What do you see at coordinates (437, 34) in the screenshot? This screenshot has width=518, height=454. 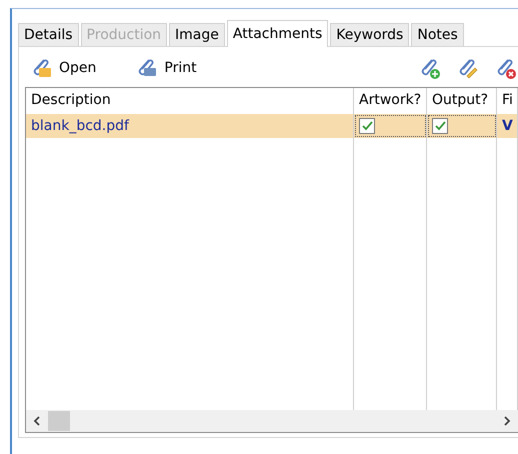 I see `tab: Notes` at bounding box center [437, 34].